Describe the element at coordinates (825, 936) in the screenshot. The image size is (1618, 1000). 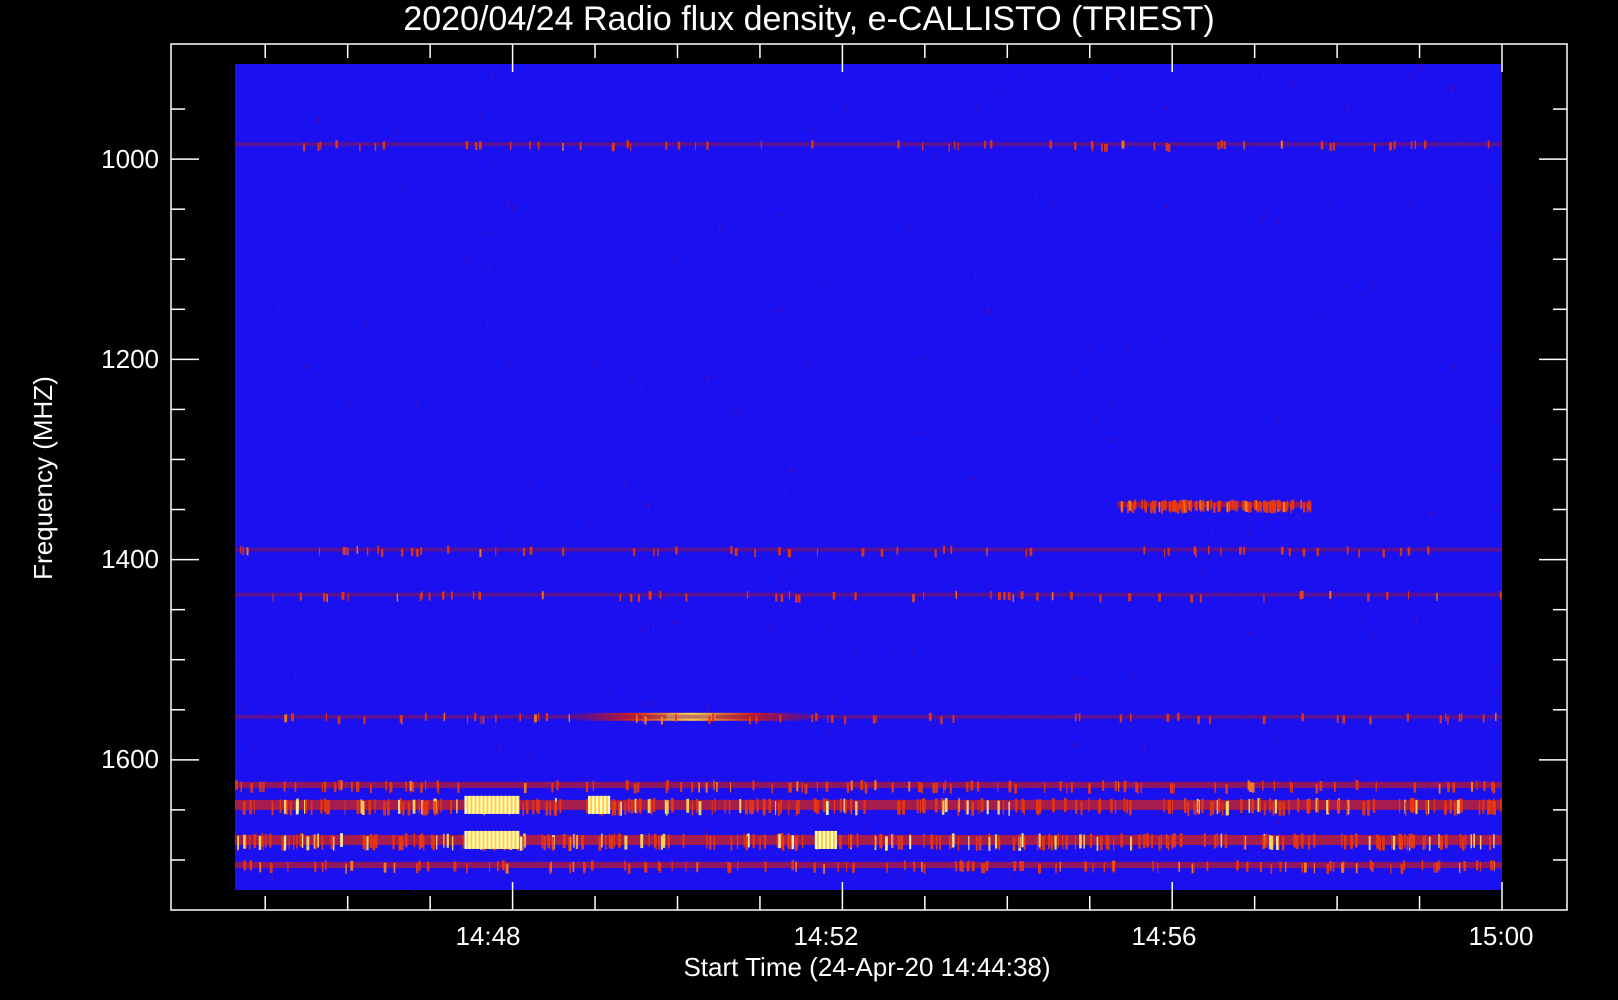
I see `x-tick-label-1452: 14:52` at that location.